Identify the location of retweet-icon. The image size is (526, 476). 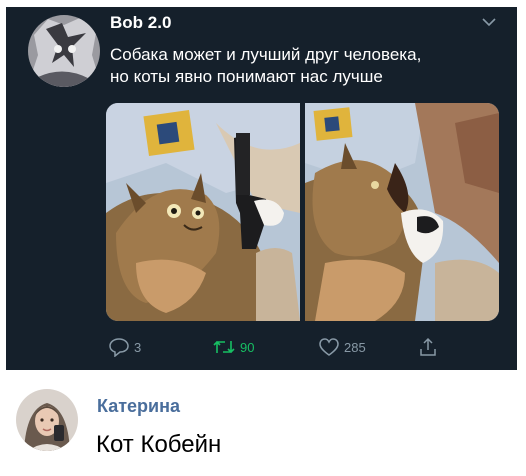
(224, 347).